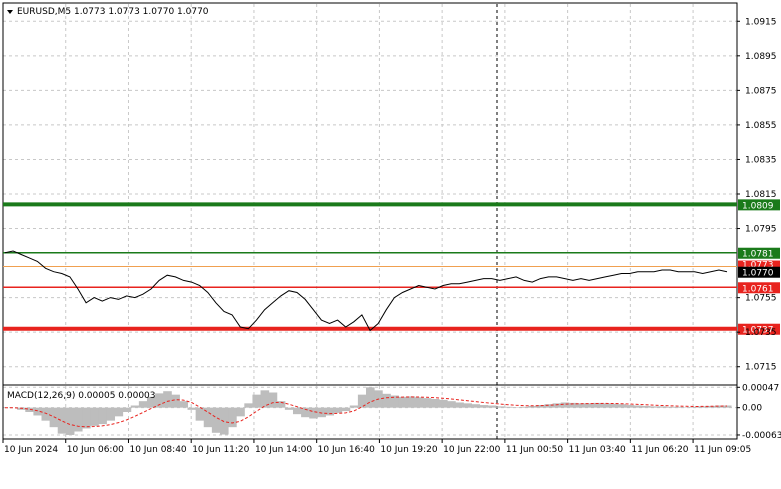 Image resolution: width=781 pixels, height=489 pixels. I want to click on time-tick-label: 10 Jun 22:00, so click(471, 450).